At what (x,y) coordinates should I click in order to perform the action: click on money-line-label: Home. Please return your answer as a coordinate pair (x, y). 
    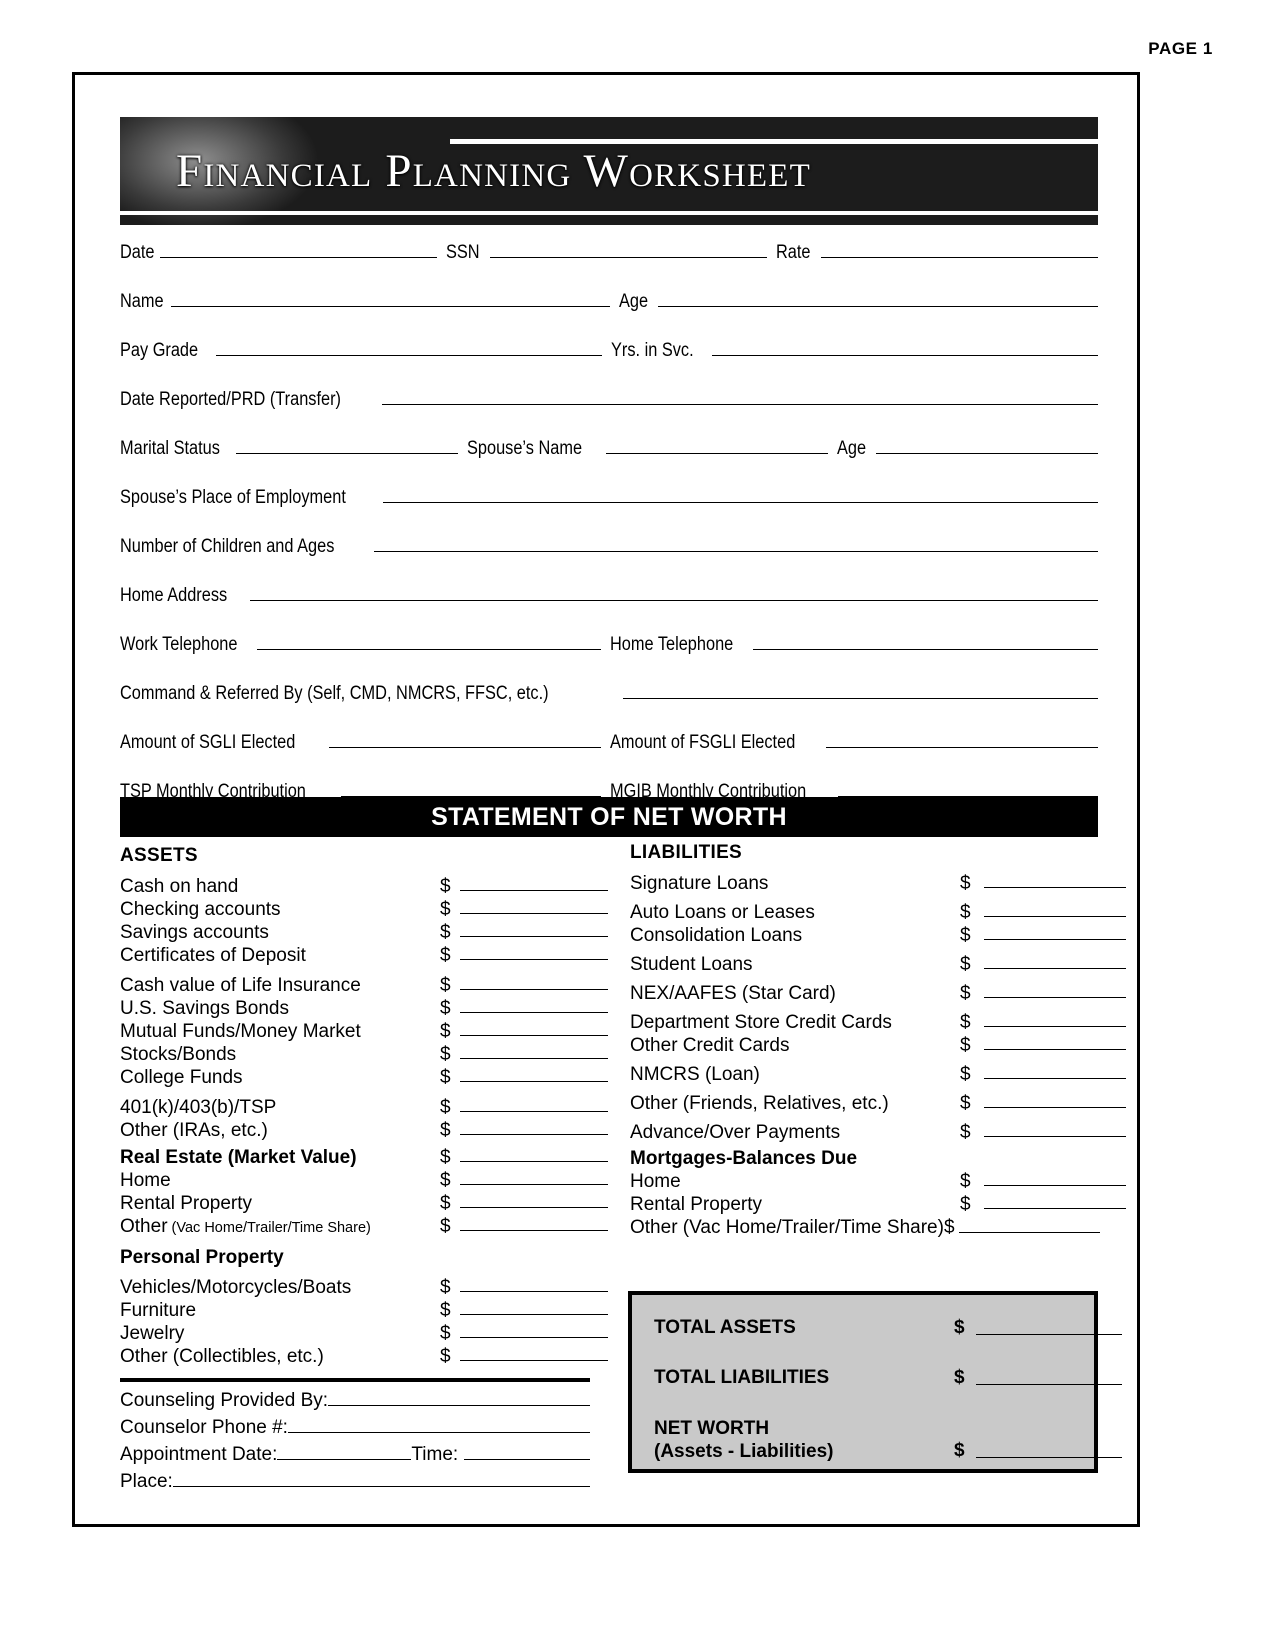
    Looking at the image, I should click on (655, 1181).